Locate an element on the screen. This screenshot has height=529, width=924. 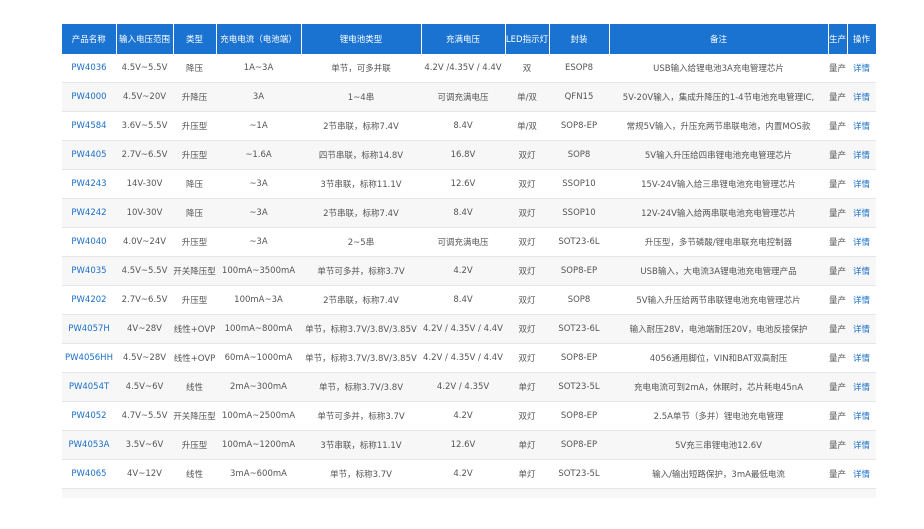
full-voltage-cell: 4.2V / 8.4V is located at coordinates (463, 493).